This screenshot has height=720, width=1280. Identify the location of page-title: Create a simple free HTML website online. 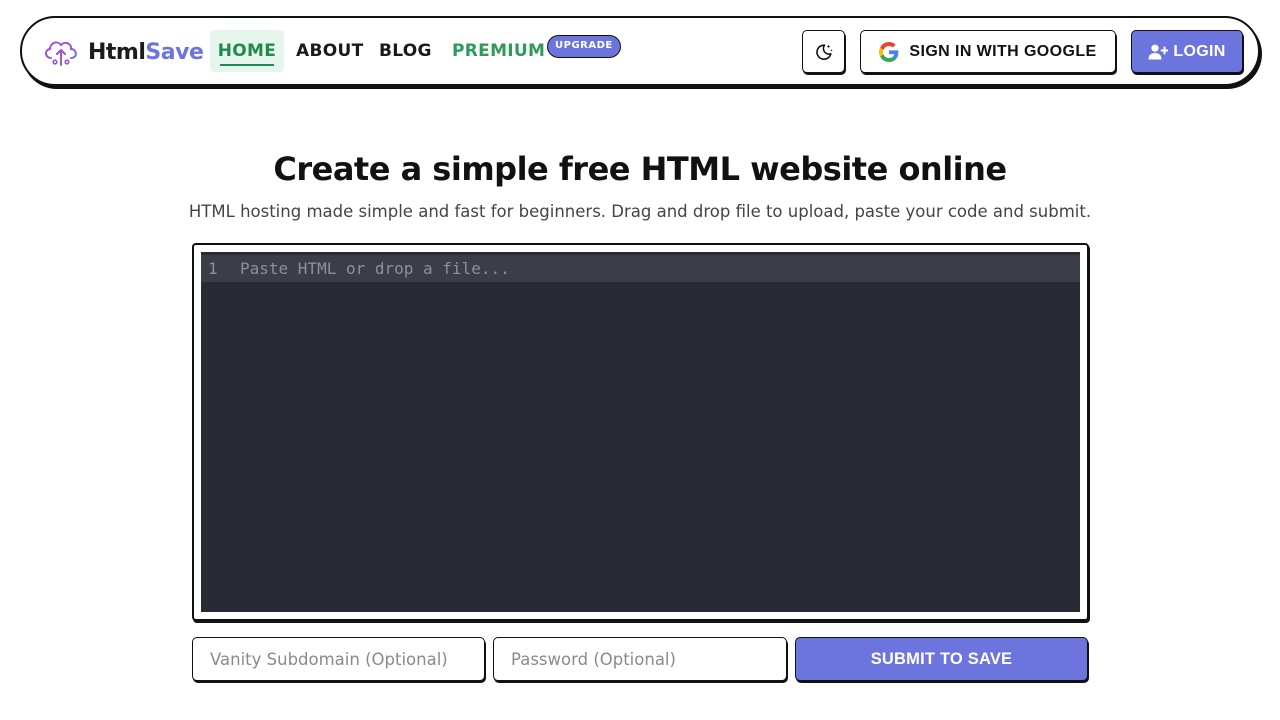
(640, 169).